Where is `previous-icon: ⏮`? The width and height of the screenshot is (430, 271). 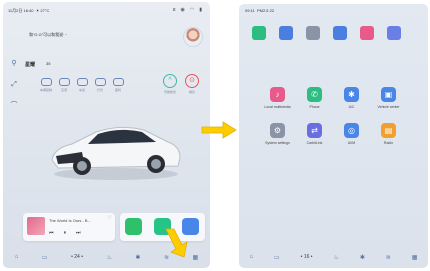
previous-icon: ⏮ is located at coordinates (51, 233).